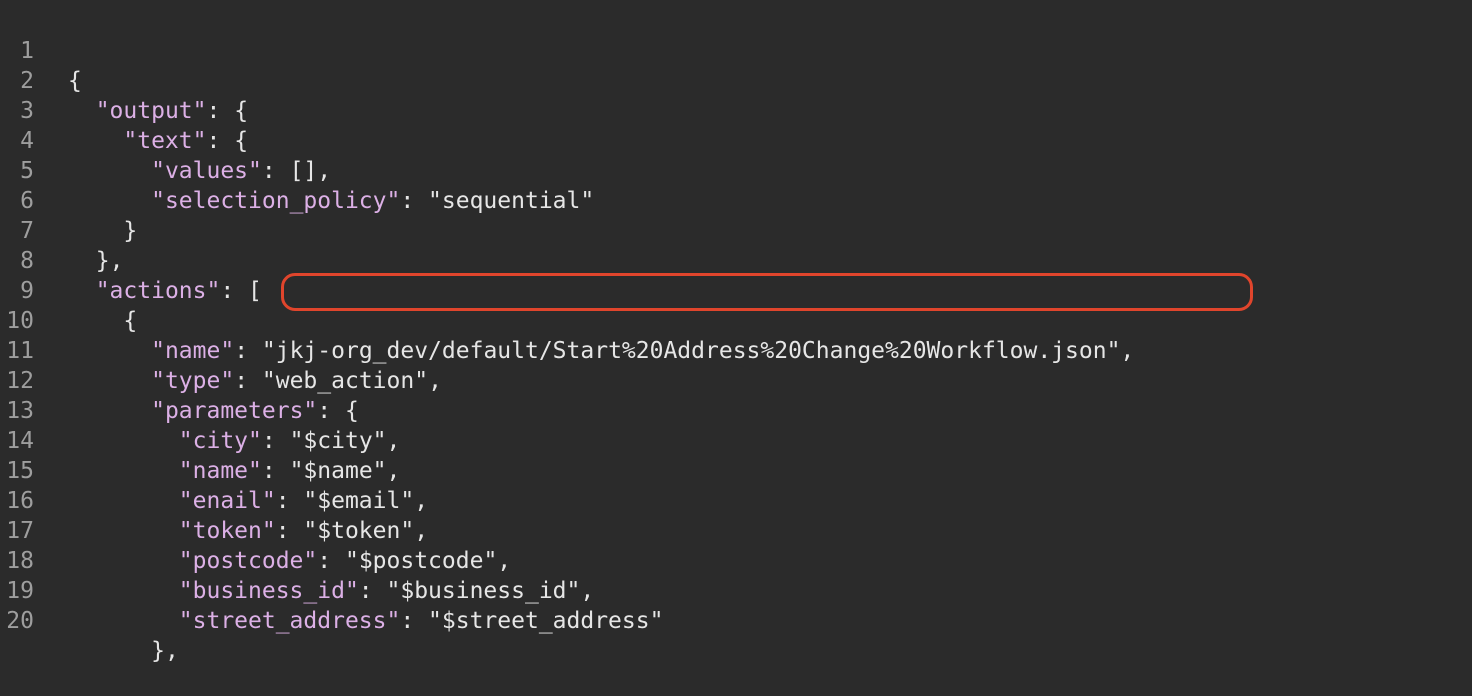 The image size is (1472, 696). I want to click on code-line-9: 9 {, so click(736, 290).